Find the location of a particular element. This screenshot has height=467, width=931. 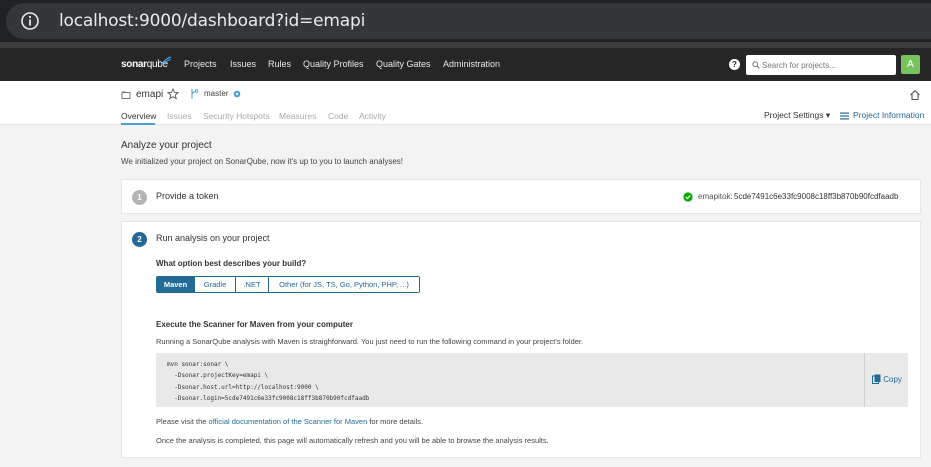

nav-rules: Rules is located at coordinates (279, 64).